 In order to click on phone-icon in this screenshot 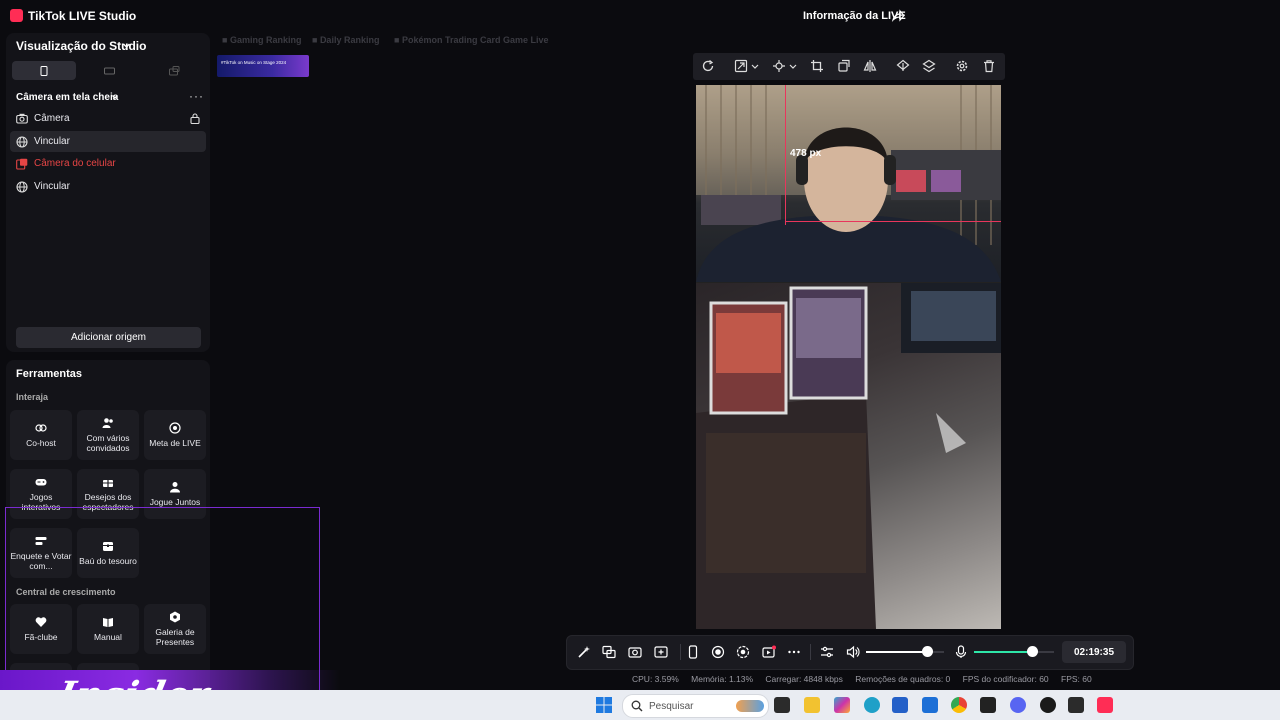, I will do `click(693, 652)`.